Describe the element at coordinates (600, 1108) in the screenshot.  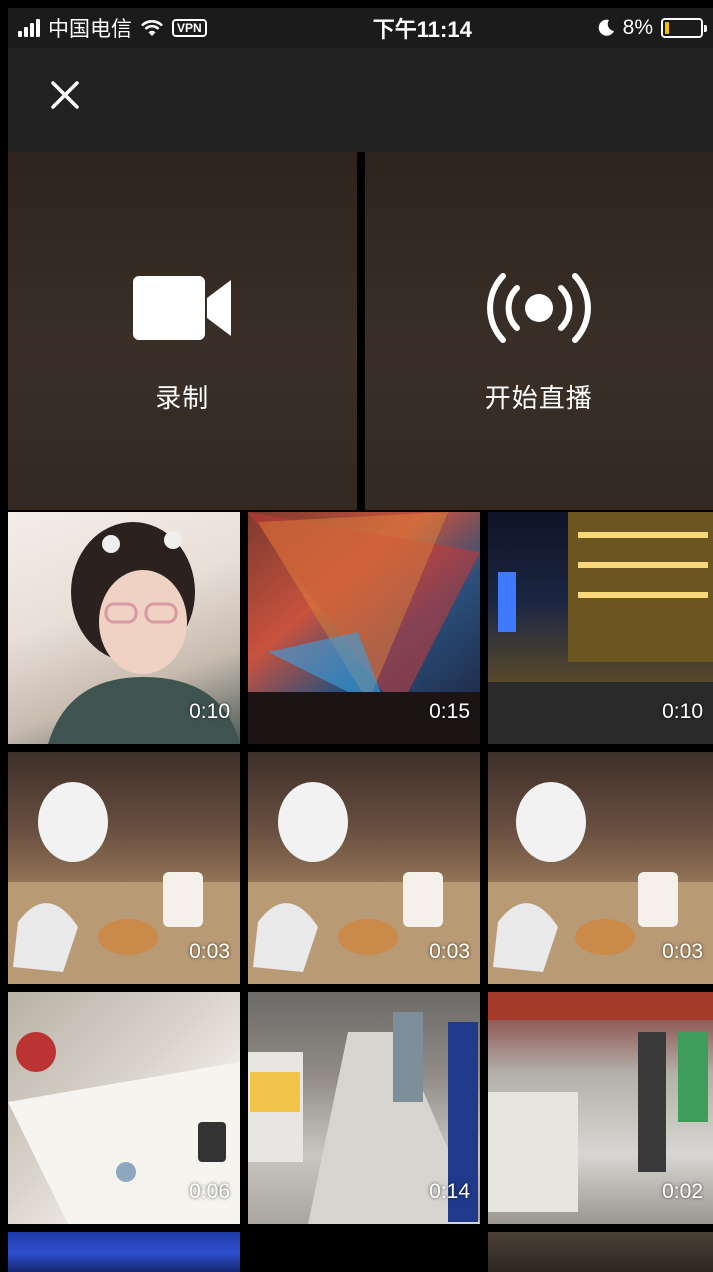
I see `video-thumbnail: 0:02` at that location.